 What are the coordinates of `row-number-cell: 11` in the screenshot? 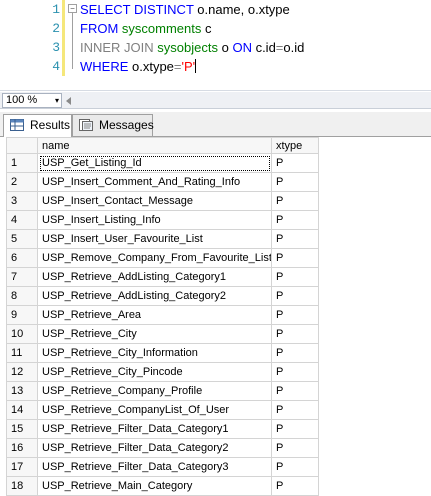 It's located at (22, 353).